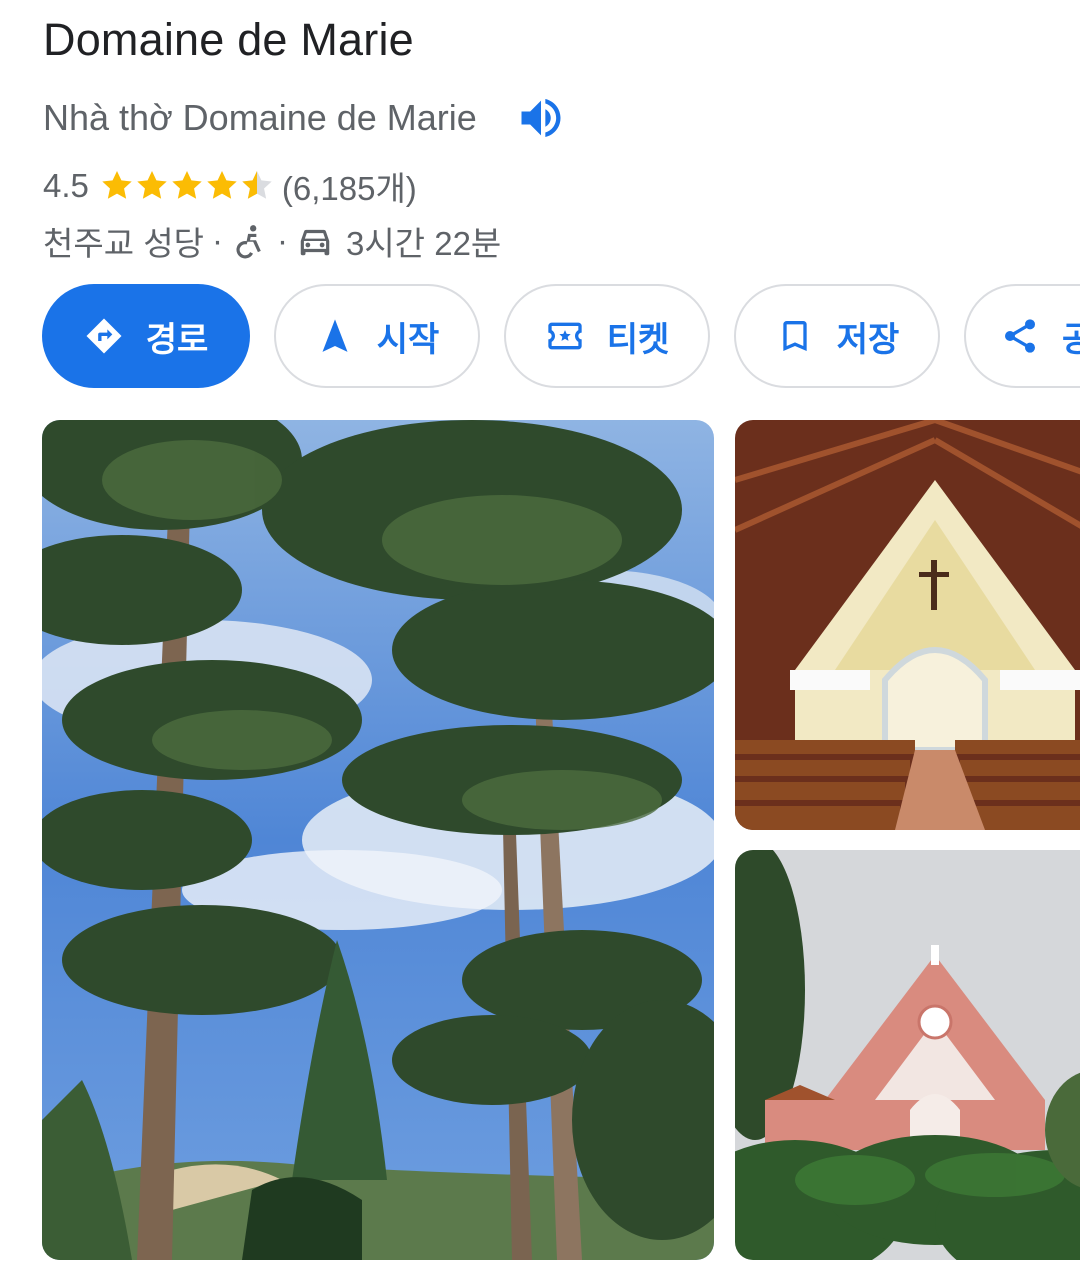  I want to click on rating-row: 4.5 (6,185개), so click(230, 186).